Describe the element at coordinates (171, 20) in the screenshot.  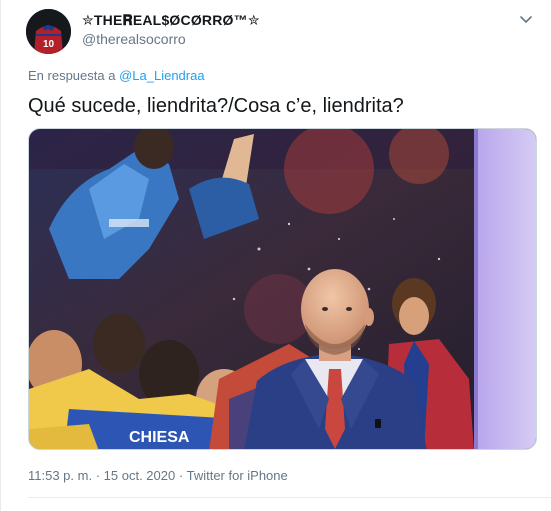
I see `author-display-name: ✮THE𝐑EAL$ØCØRRØ™✮` at that location.